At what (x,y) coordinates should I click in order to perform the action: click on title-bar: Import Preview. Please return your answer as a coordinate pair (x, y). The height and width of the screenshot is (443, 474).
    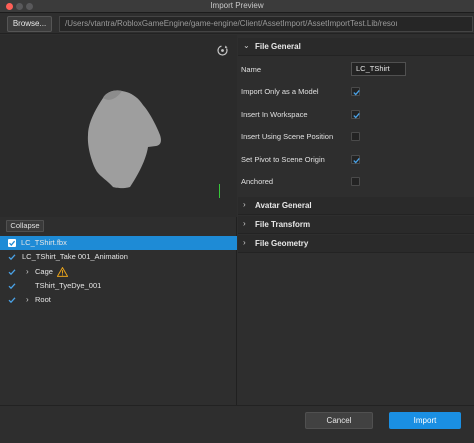
    Looking at the image, I should click on (237, 6).